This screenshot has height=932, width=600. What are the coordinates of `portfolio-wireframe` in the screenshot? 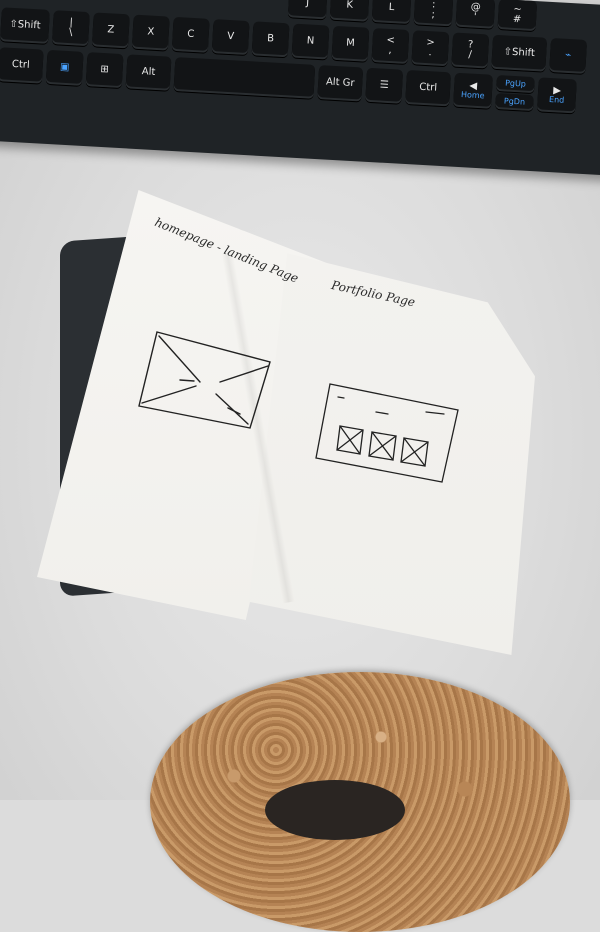 It's located at (387, 433).